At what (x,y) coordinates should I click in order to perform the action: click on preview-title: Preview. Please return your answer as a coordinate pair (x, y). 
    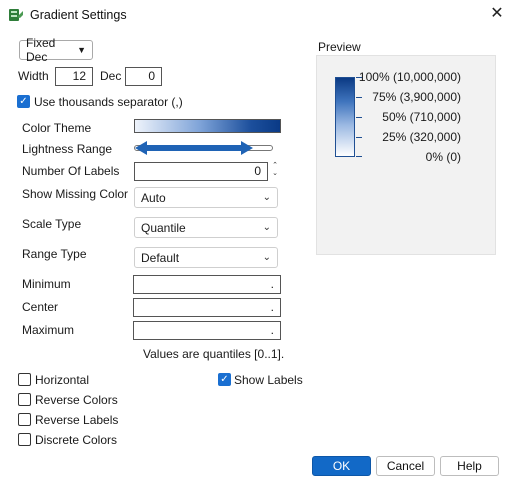
    Looking at the image, I should click on (339, 47).